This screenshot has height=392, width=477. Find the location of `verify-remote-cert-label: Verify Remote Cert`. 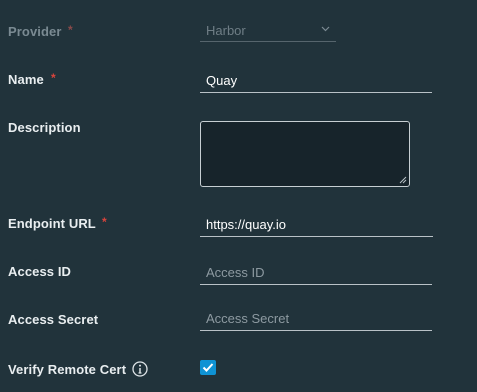

verify-remote-cert-label: Verify Remote Cert is located at coordinates (67, 369).